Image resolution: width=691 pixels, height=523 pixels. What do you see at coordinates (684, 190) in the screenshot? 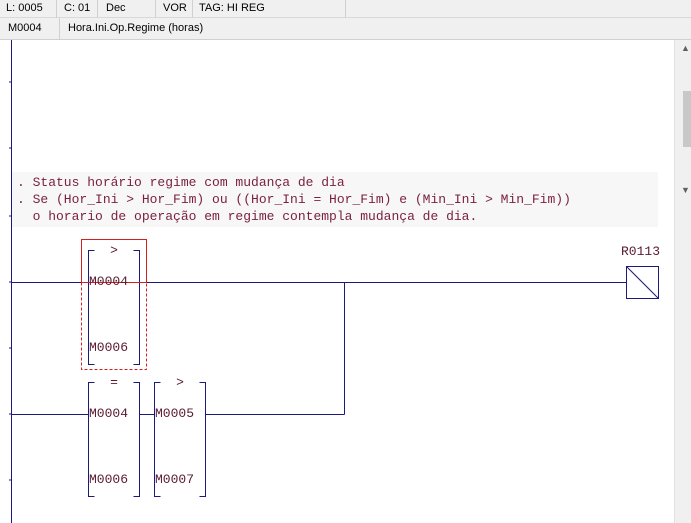
I see `triangle-down-icon: ▼` at bounding box center [684, 190].